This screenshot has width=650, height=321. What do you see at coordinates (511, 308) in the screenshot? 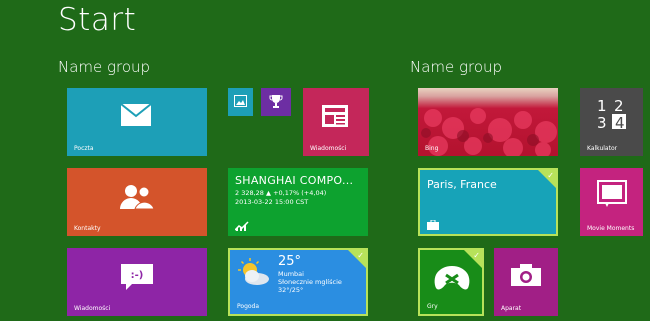
I see `tile-camera-label: Aparat` at bounding box center [511, 308].